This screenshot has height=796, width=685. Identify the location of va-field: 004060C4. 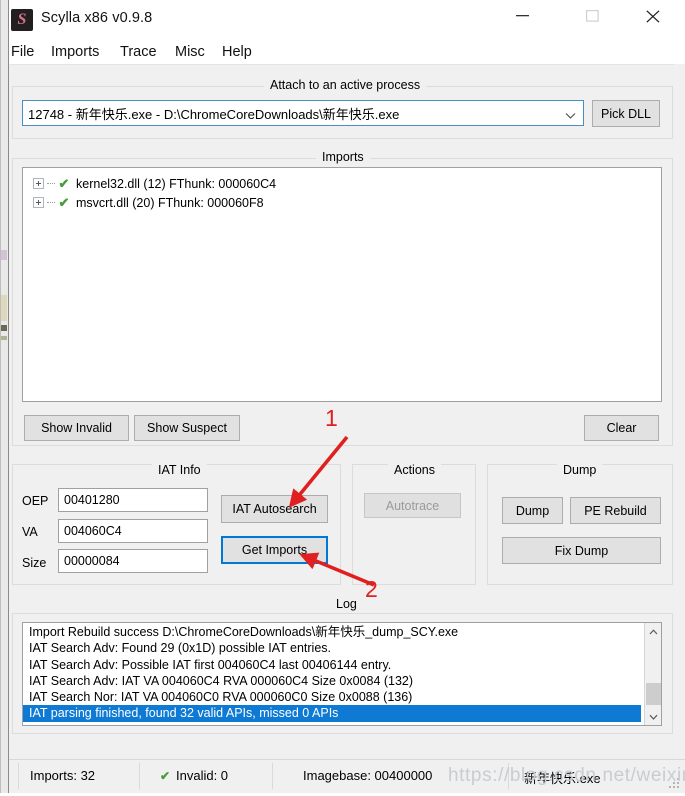
(133, 531).